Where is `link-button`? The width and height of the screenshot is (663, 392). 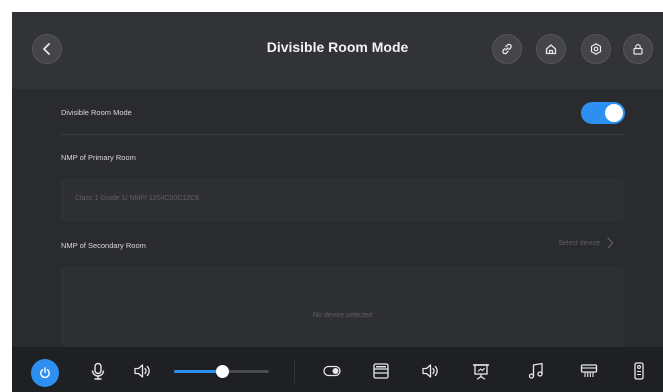 link-button is located at coordinates (507, 49).